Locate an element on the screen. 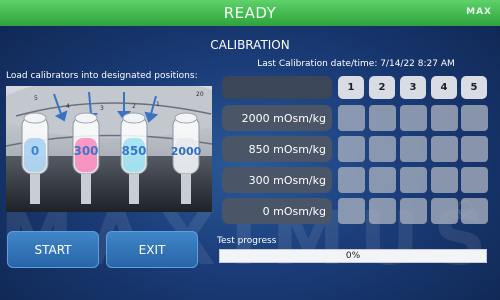  progress-label: Test progress is located at coordinates (247, 241).